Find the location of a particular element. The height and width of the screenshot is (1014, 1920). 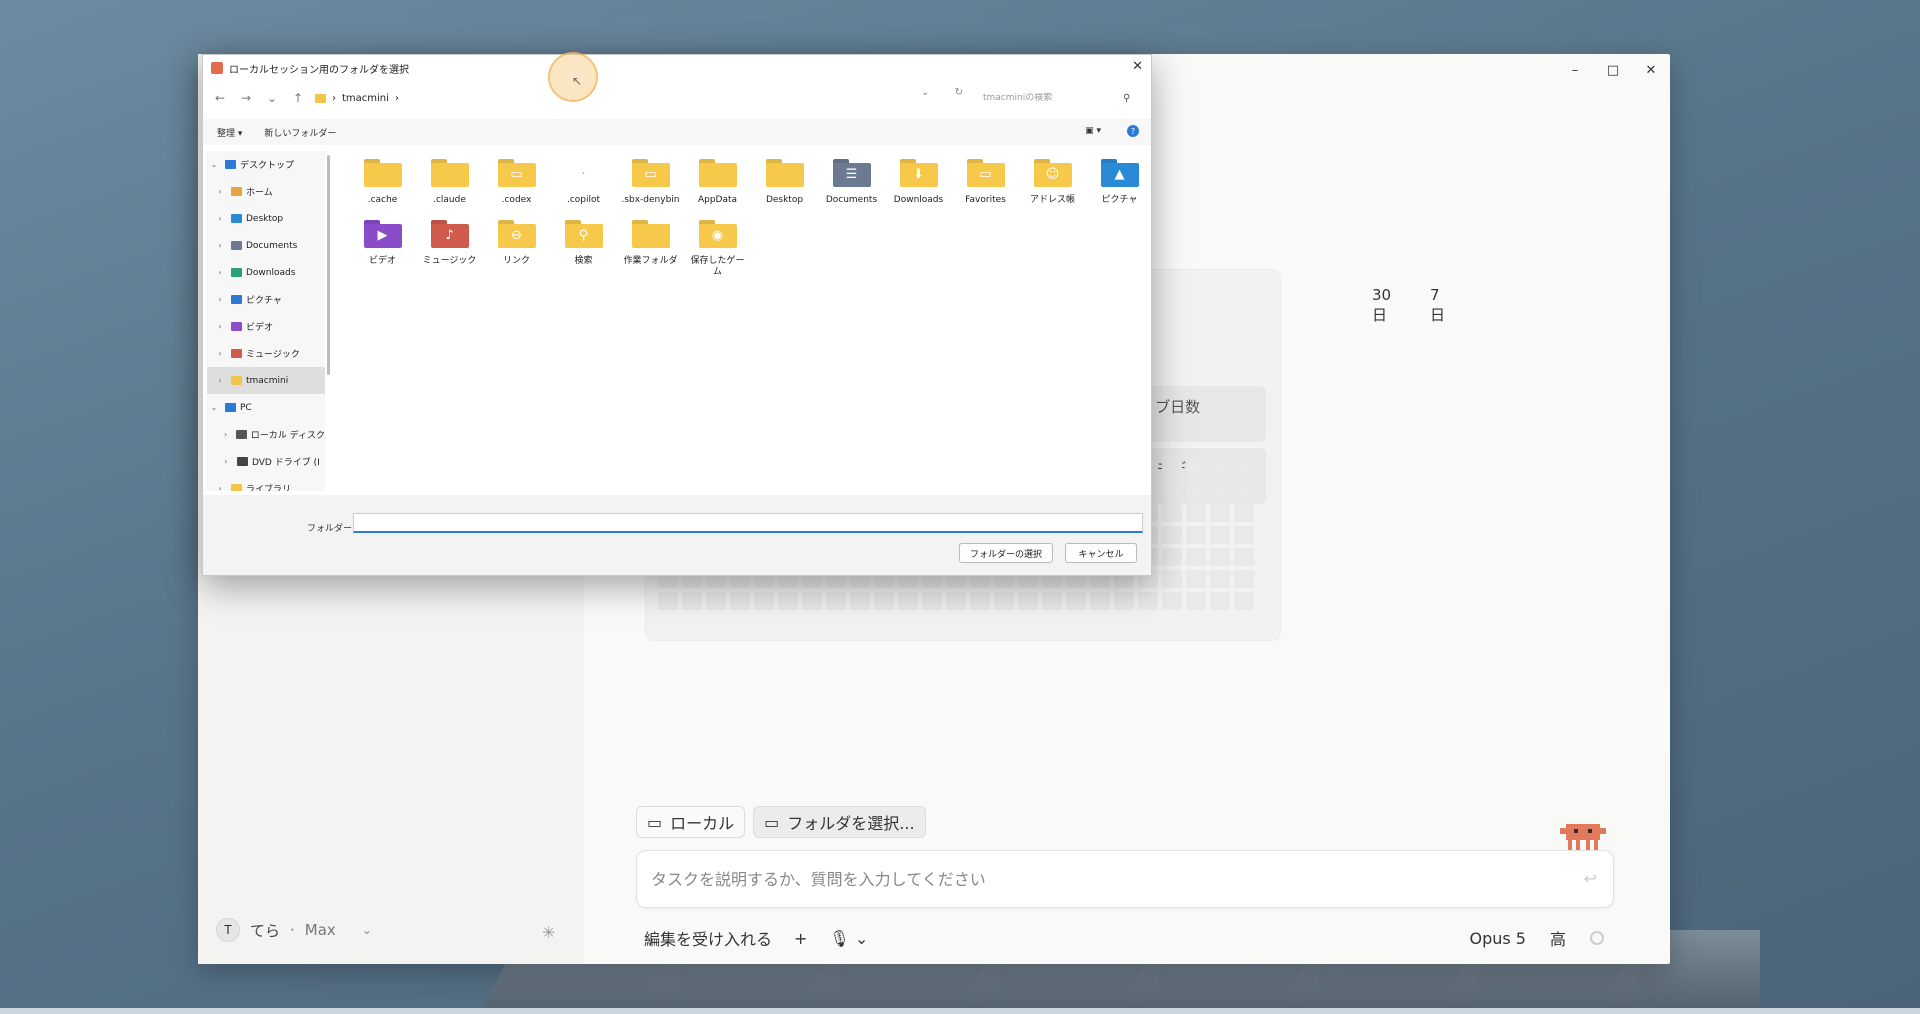

tree-item: › ミュージック is located at coordinates (266, 353).